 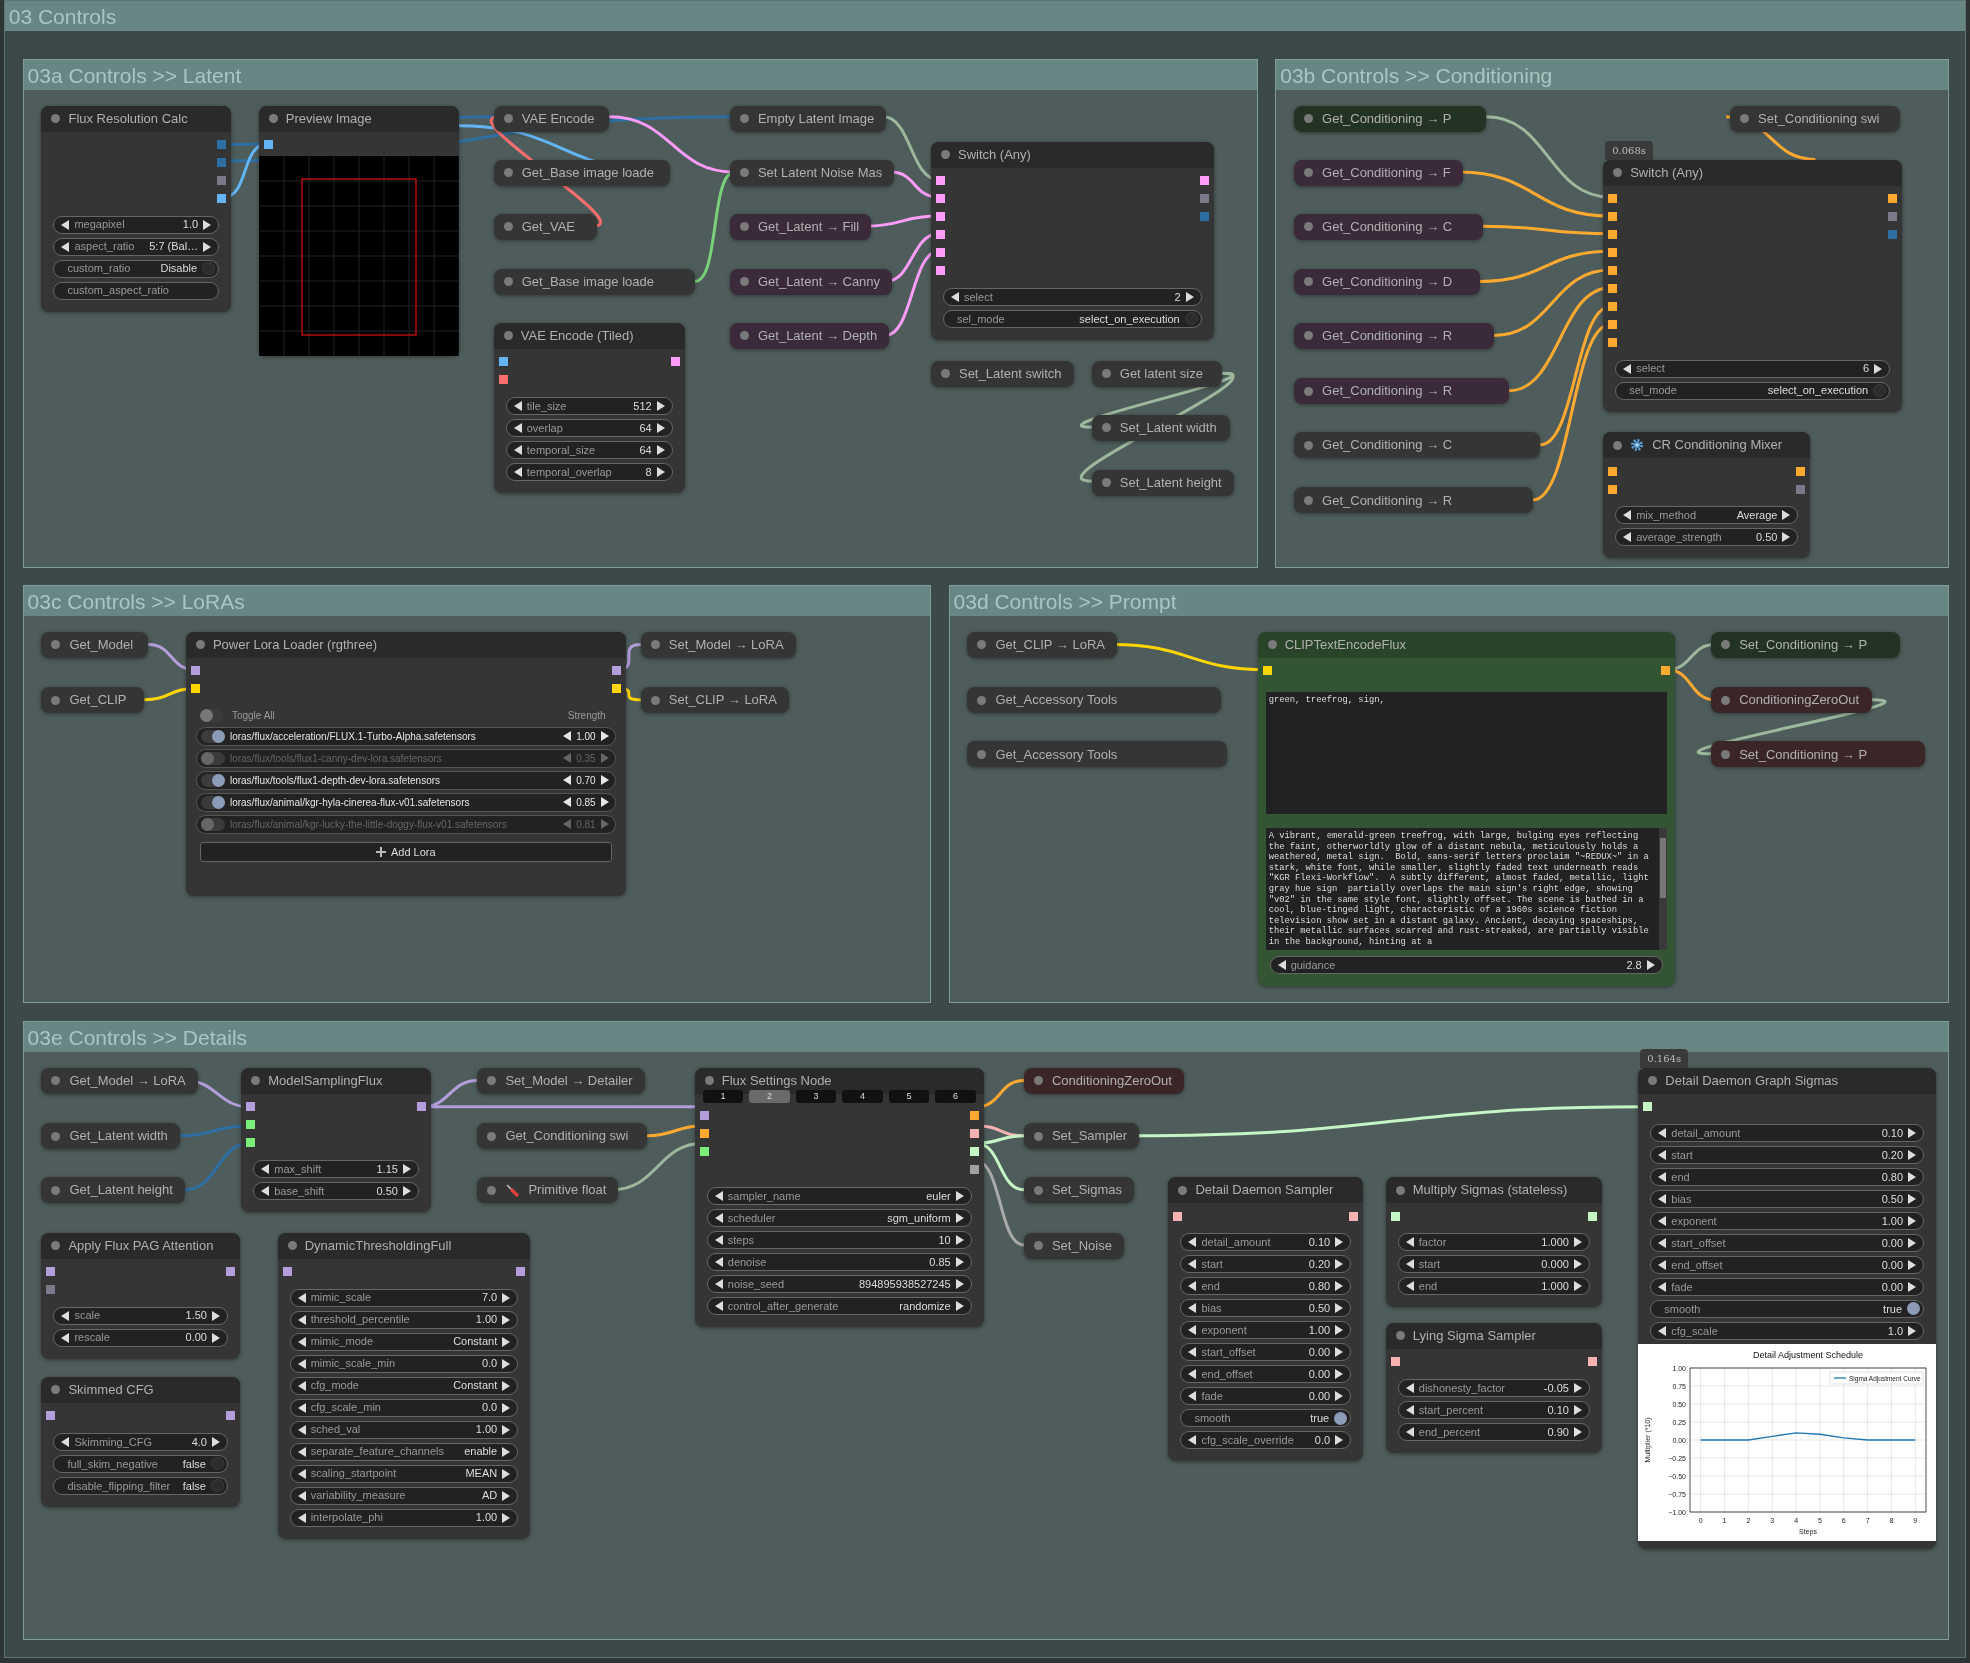 I want to click on number-widget: mix_method Average, so click(x=1707, y=515).